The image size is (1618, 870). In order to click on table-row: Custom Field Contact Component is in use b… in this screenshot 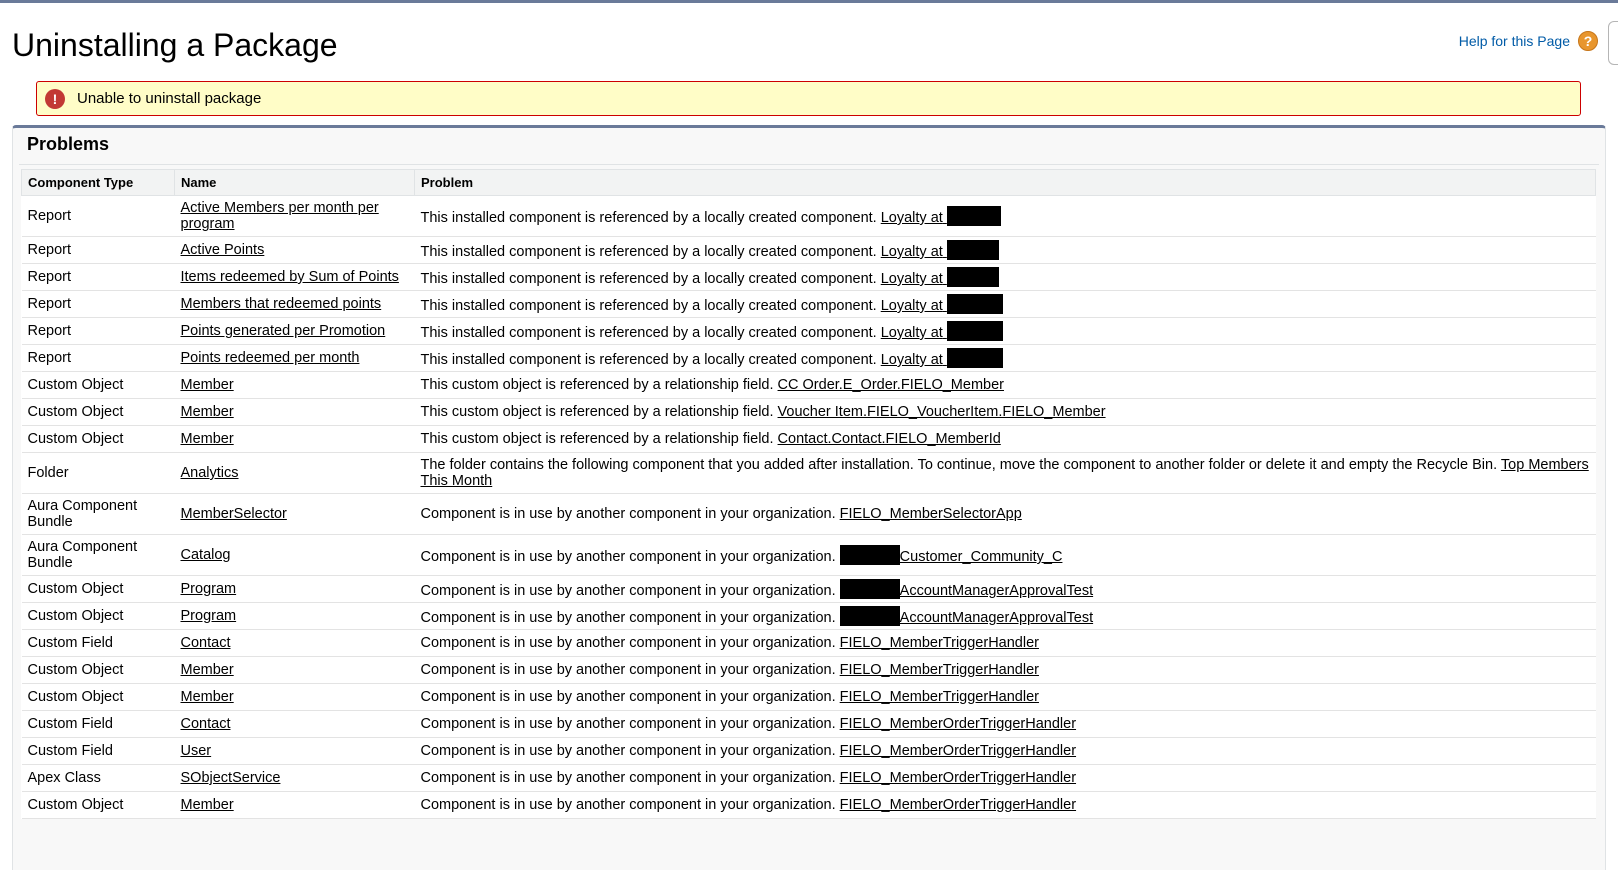, I will do `click(808, 643)`.